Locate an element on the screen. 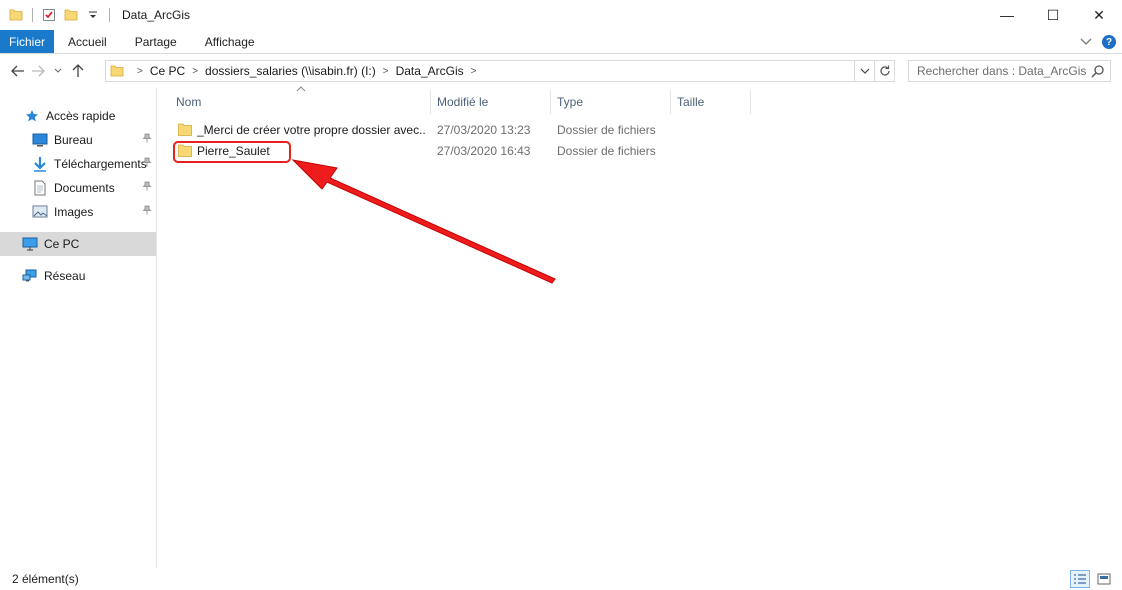 The height and width of the screenshot is (590, 1122). file-modified: 27/03/2020 16:43 is located at coordinates (484, 151).